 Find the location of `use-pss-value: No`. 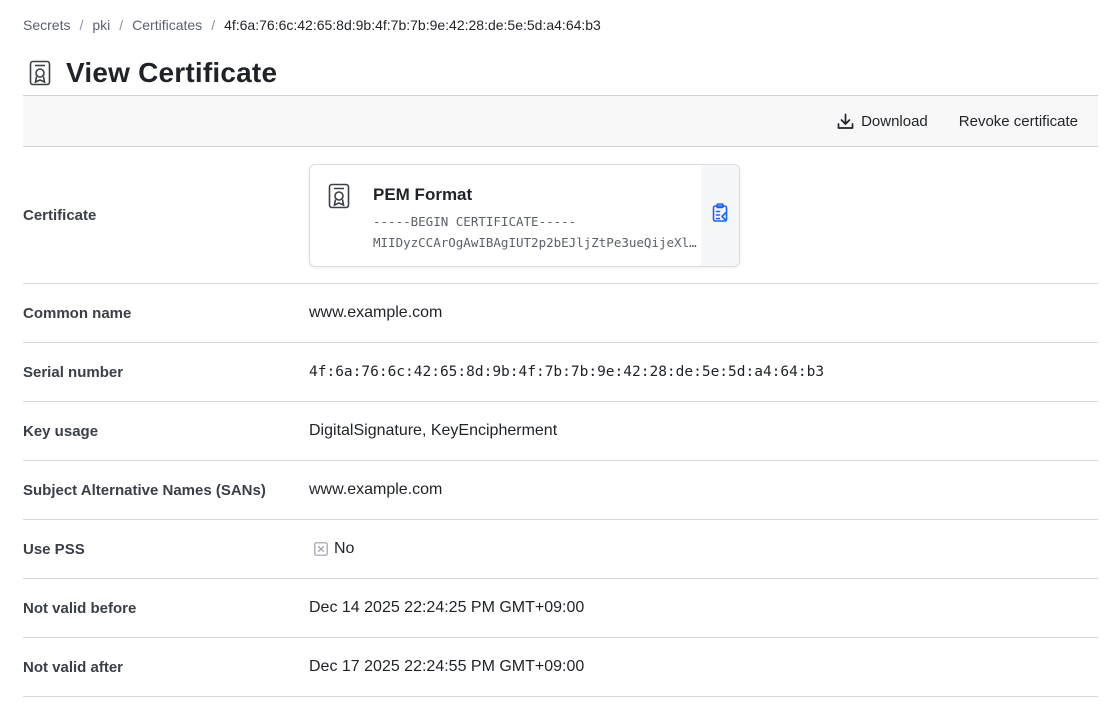

use-pss-value: No is located at coordinates (344, 548).